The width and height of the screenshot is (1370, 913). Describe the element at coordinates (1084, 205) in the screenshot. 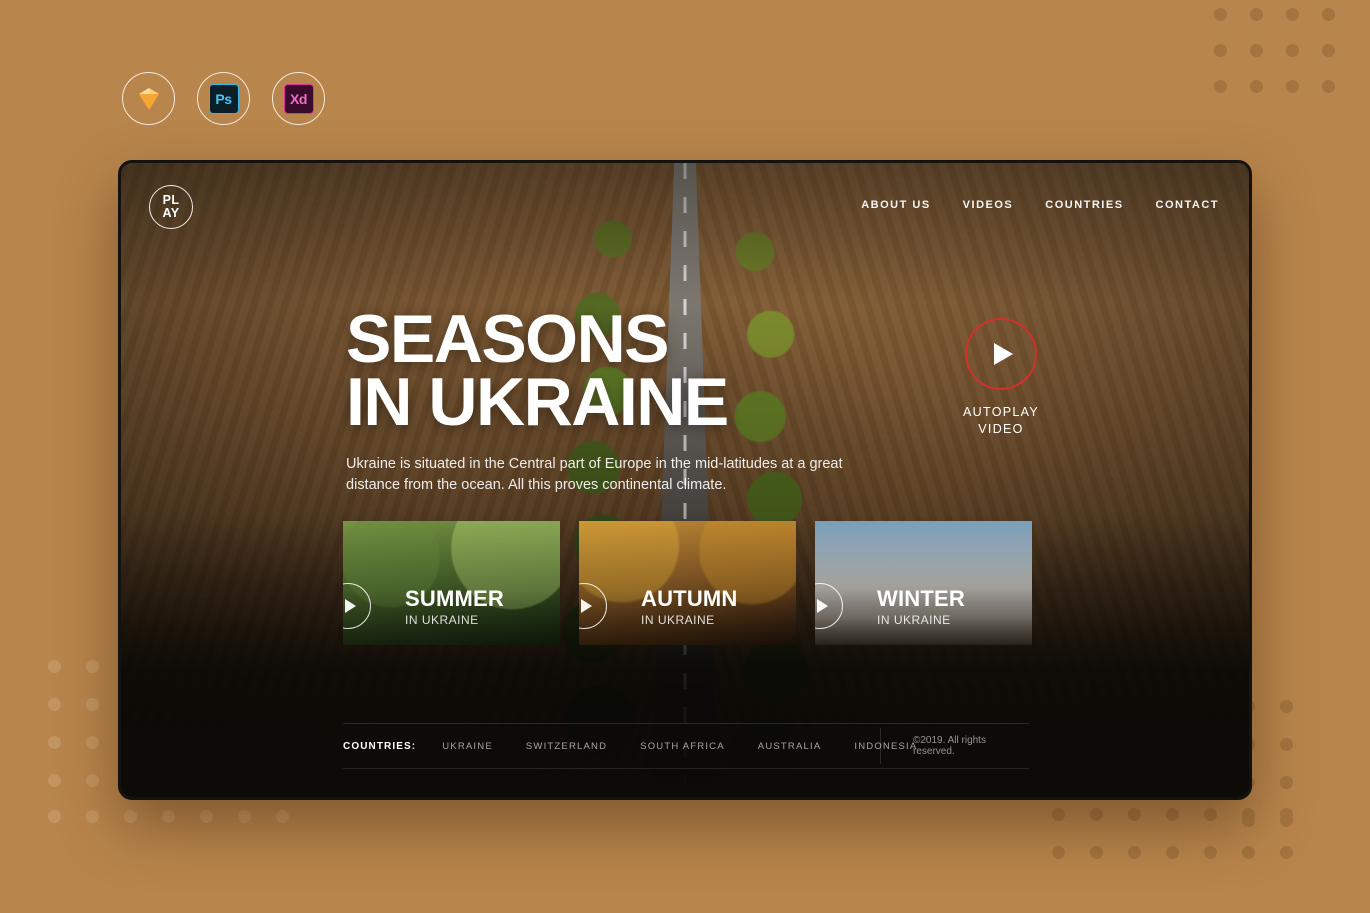

I see `nav-item-countries: COUNTRIES` at that location.